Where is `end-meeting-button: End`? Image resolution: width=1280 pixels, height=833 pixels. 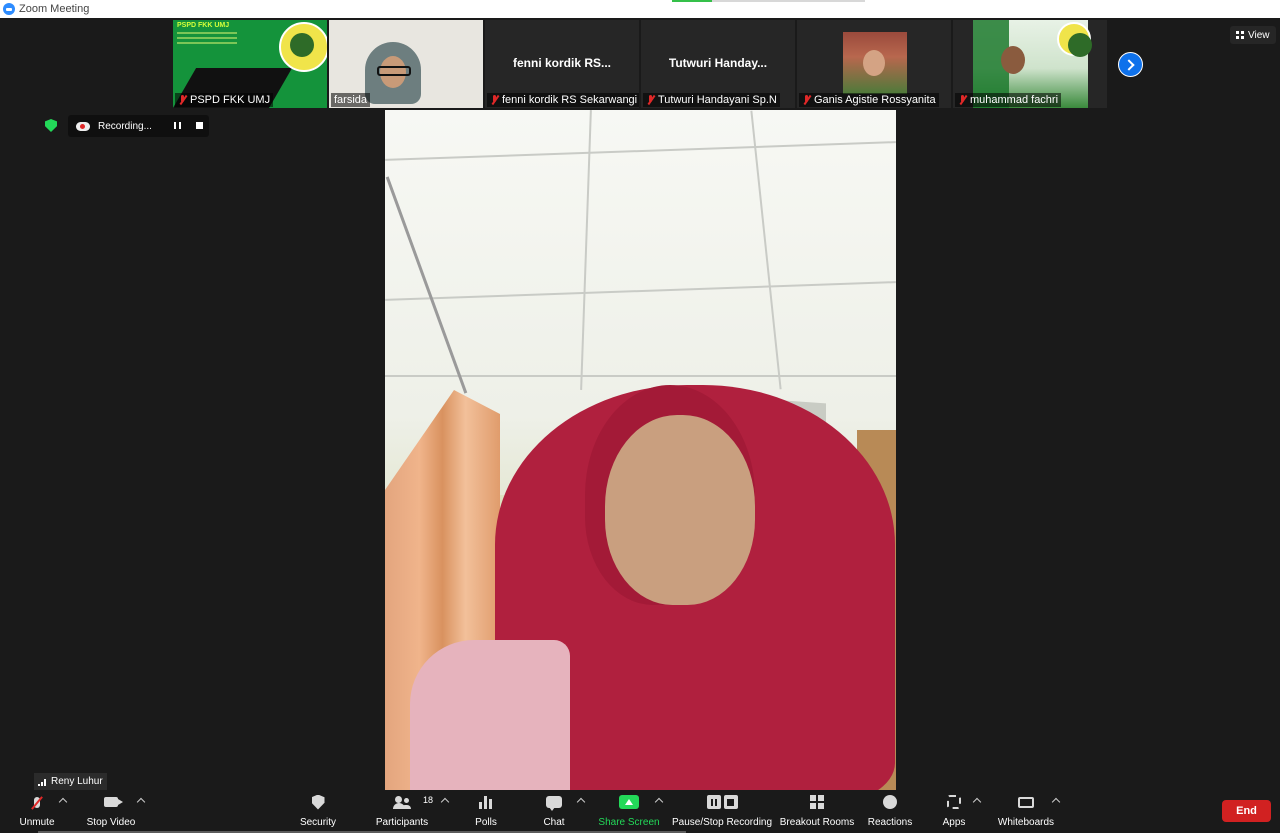
end-meeting-button: End is located at coordinates (1246, 811).